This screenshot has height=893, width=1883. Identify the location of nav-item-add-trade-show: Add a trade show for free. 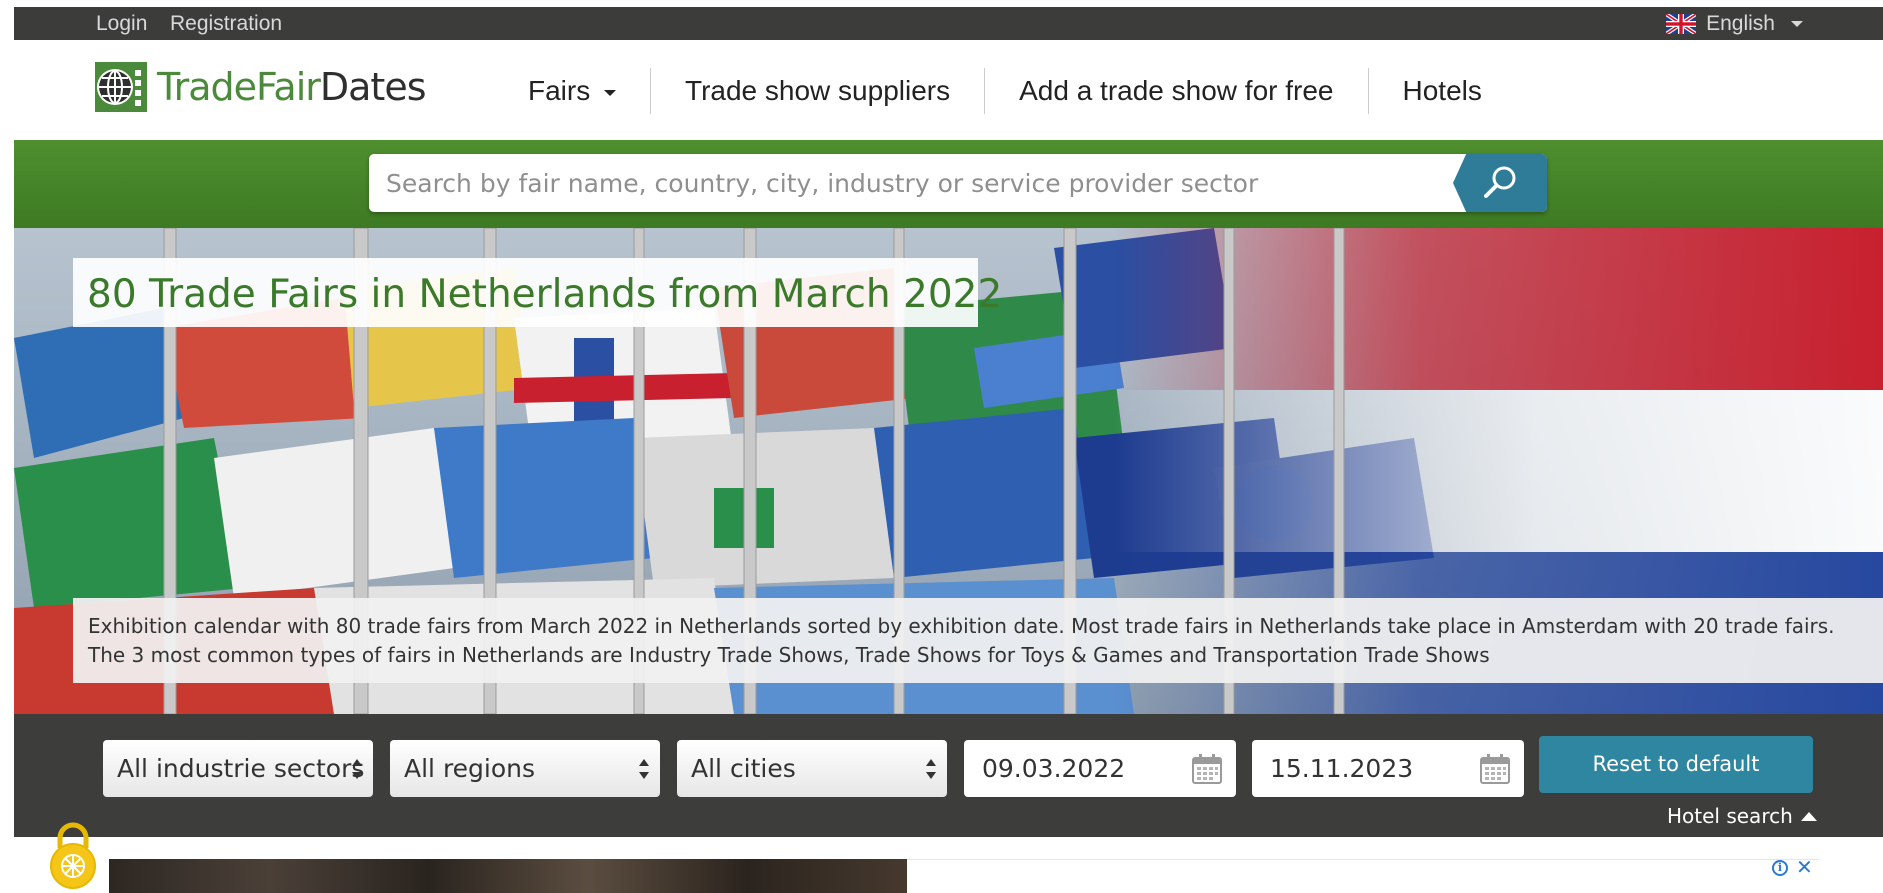
(1176, 91).